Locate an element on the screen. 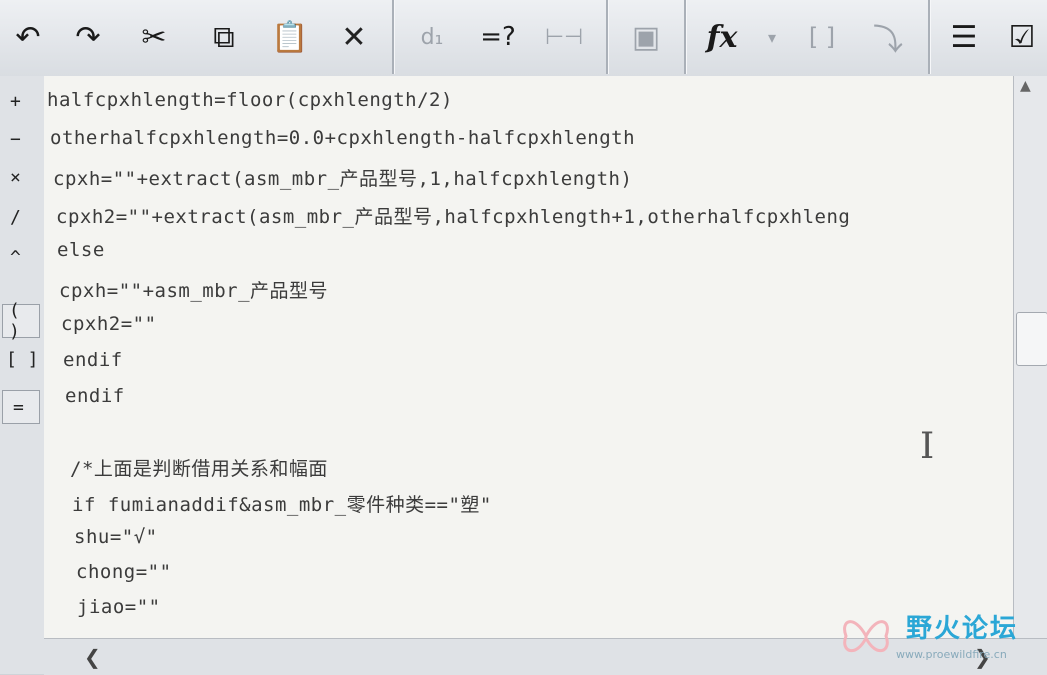 The height and width of the screenshot is (675, 1047). dimension-icon: d₁ is located at coordinates (432, 37).